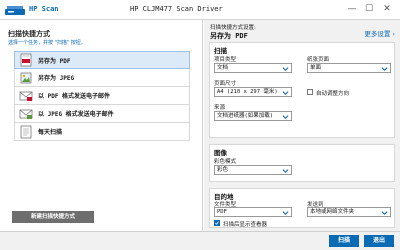 Image resolution: width=400 pixels, height=250 pixels. Describe the element at coordinates (233, 28) in the screenshot. I see `settings-caption: 扫描快捷方式设置:` at that location.